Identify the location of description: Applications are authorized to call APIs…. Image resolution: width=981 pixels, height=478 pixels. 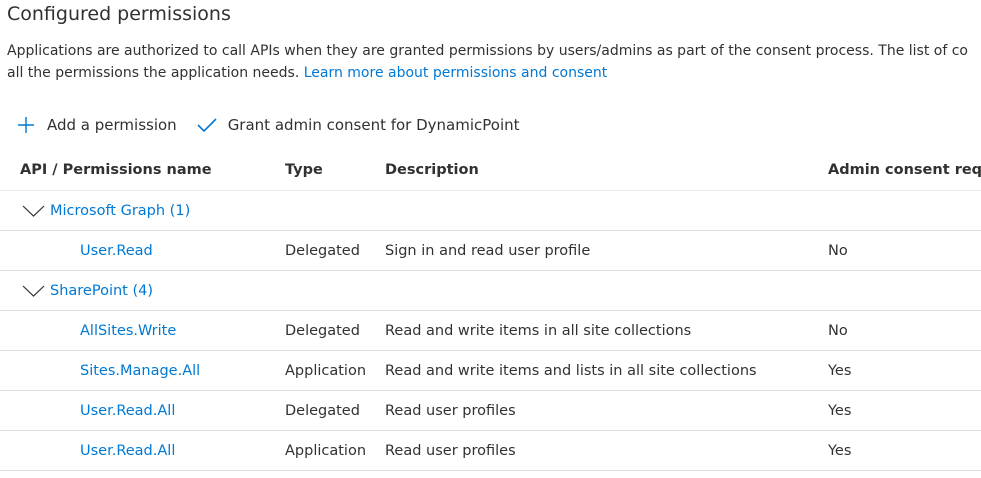
(494, 62).